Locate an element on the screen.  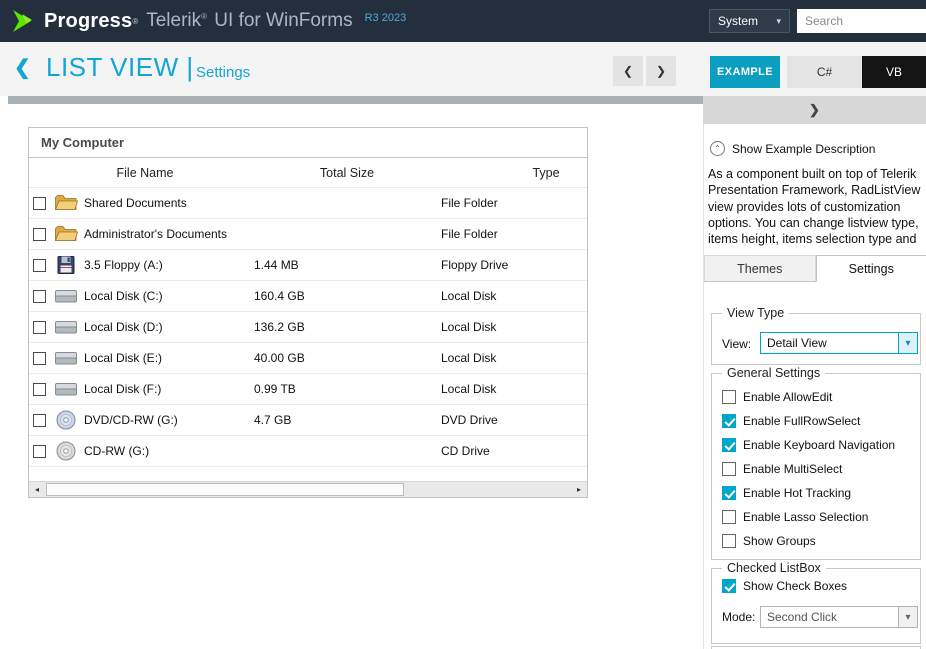
checkbox-option: Enable MultiSelect is located at coordinates (818, 469).